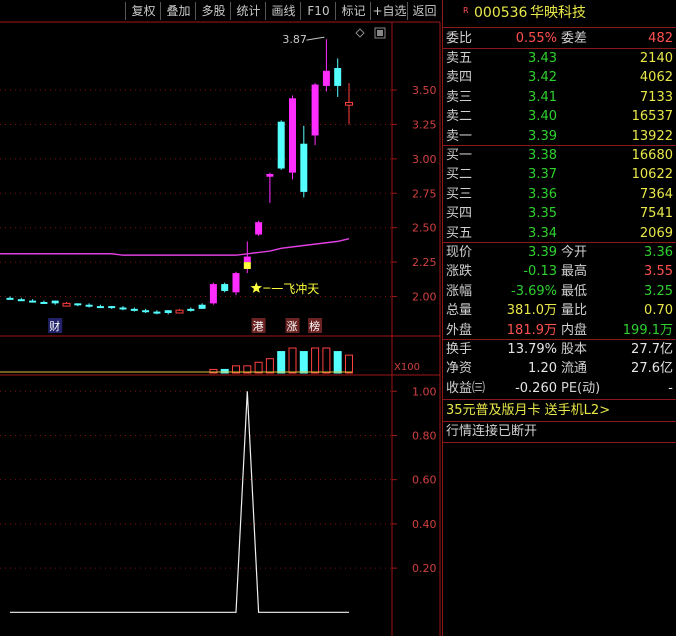 The height and width of the screenshot is (636, 676). I want to click on price-tick-label: 2.25, so click(424, 262).